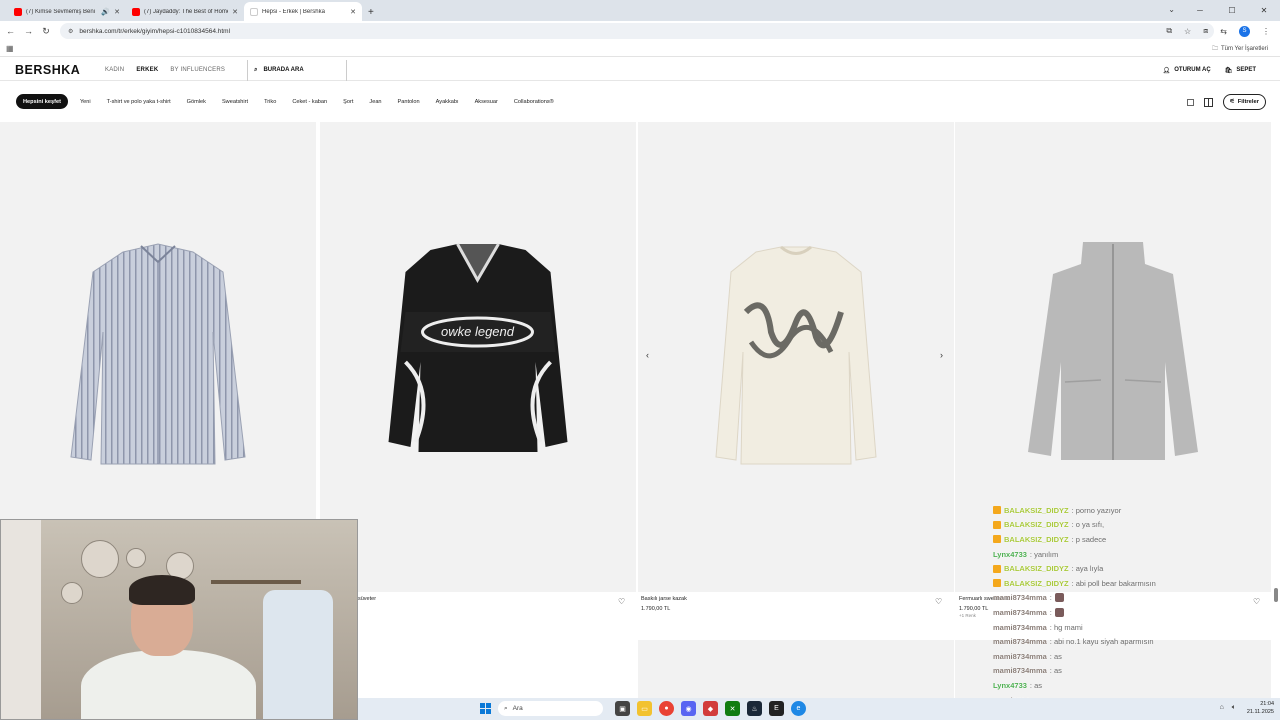 The height and width of the screenshot is (720, 1280). What do you see at coordinates (550, 708) in the screenshot?
I see `taskbar-search: ⌕ Ara` at bounding box center [550, 708].